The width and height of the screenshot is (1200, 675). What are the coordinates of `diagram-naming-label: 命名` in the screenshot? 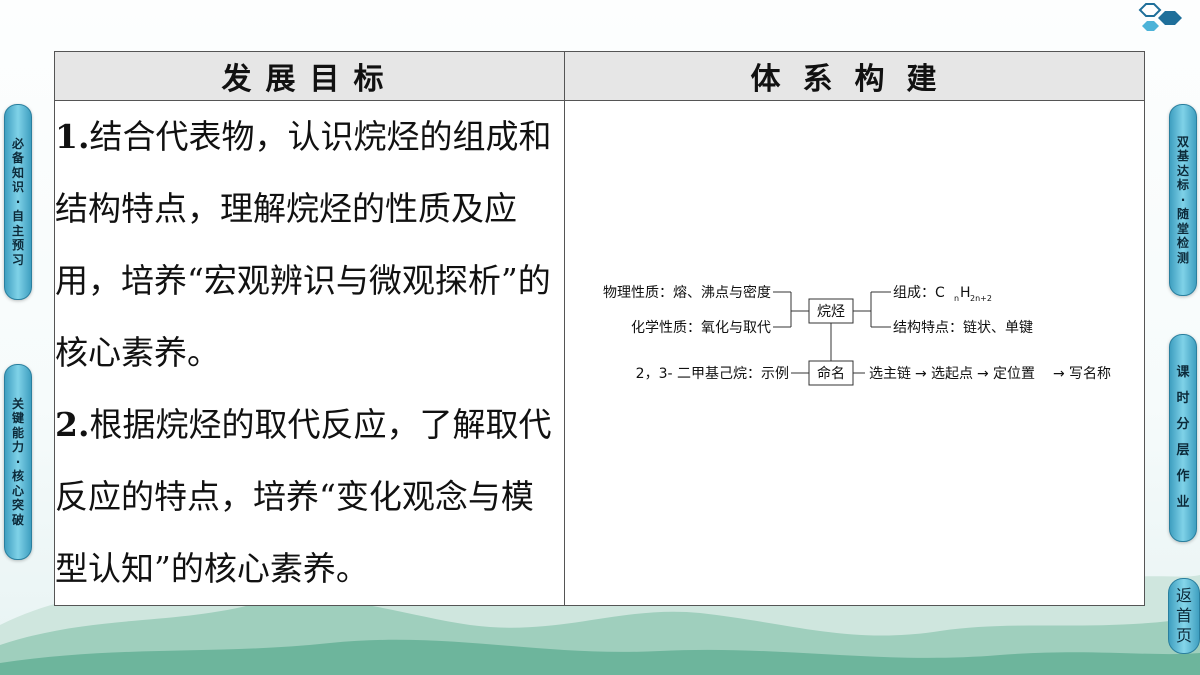 It's located at (831, 373).